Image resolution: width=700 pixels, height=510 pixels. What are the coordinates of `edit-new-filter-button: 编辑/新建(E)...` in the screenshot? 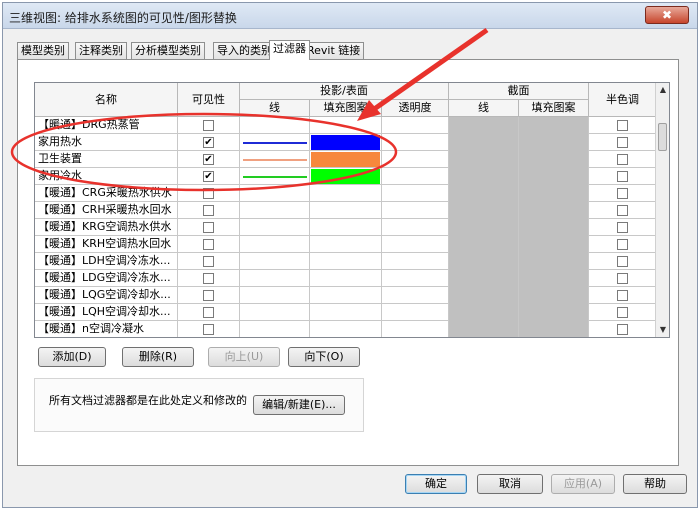 It's located at (299, 405).